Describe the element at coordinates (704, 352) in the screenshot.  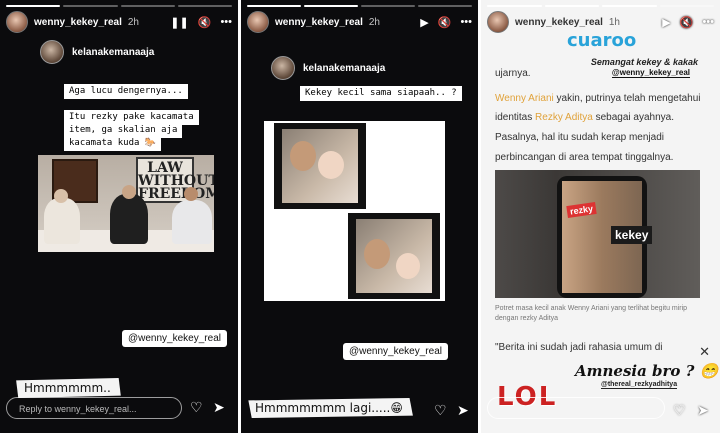
I see `close-icon: ✕` at that location.